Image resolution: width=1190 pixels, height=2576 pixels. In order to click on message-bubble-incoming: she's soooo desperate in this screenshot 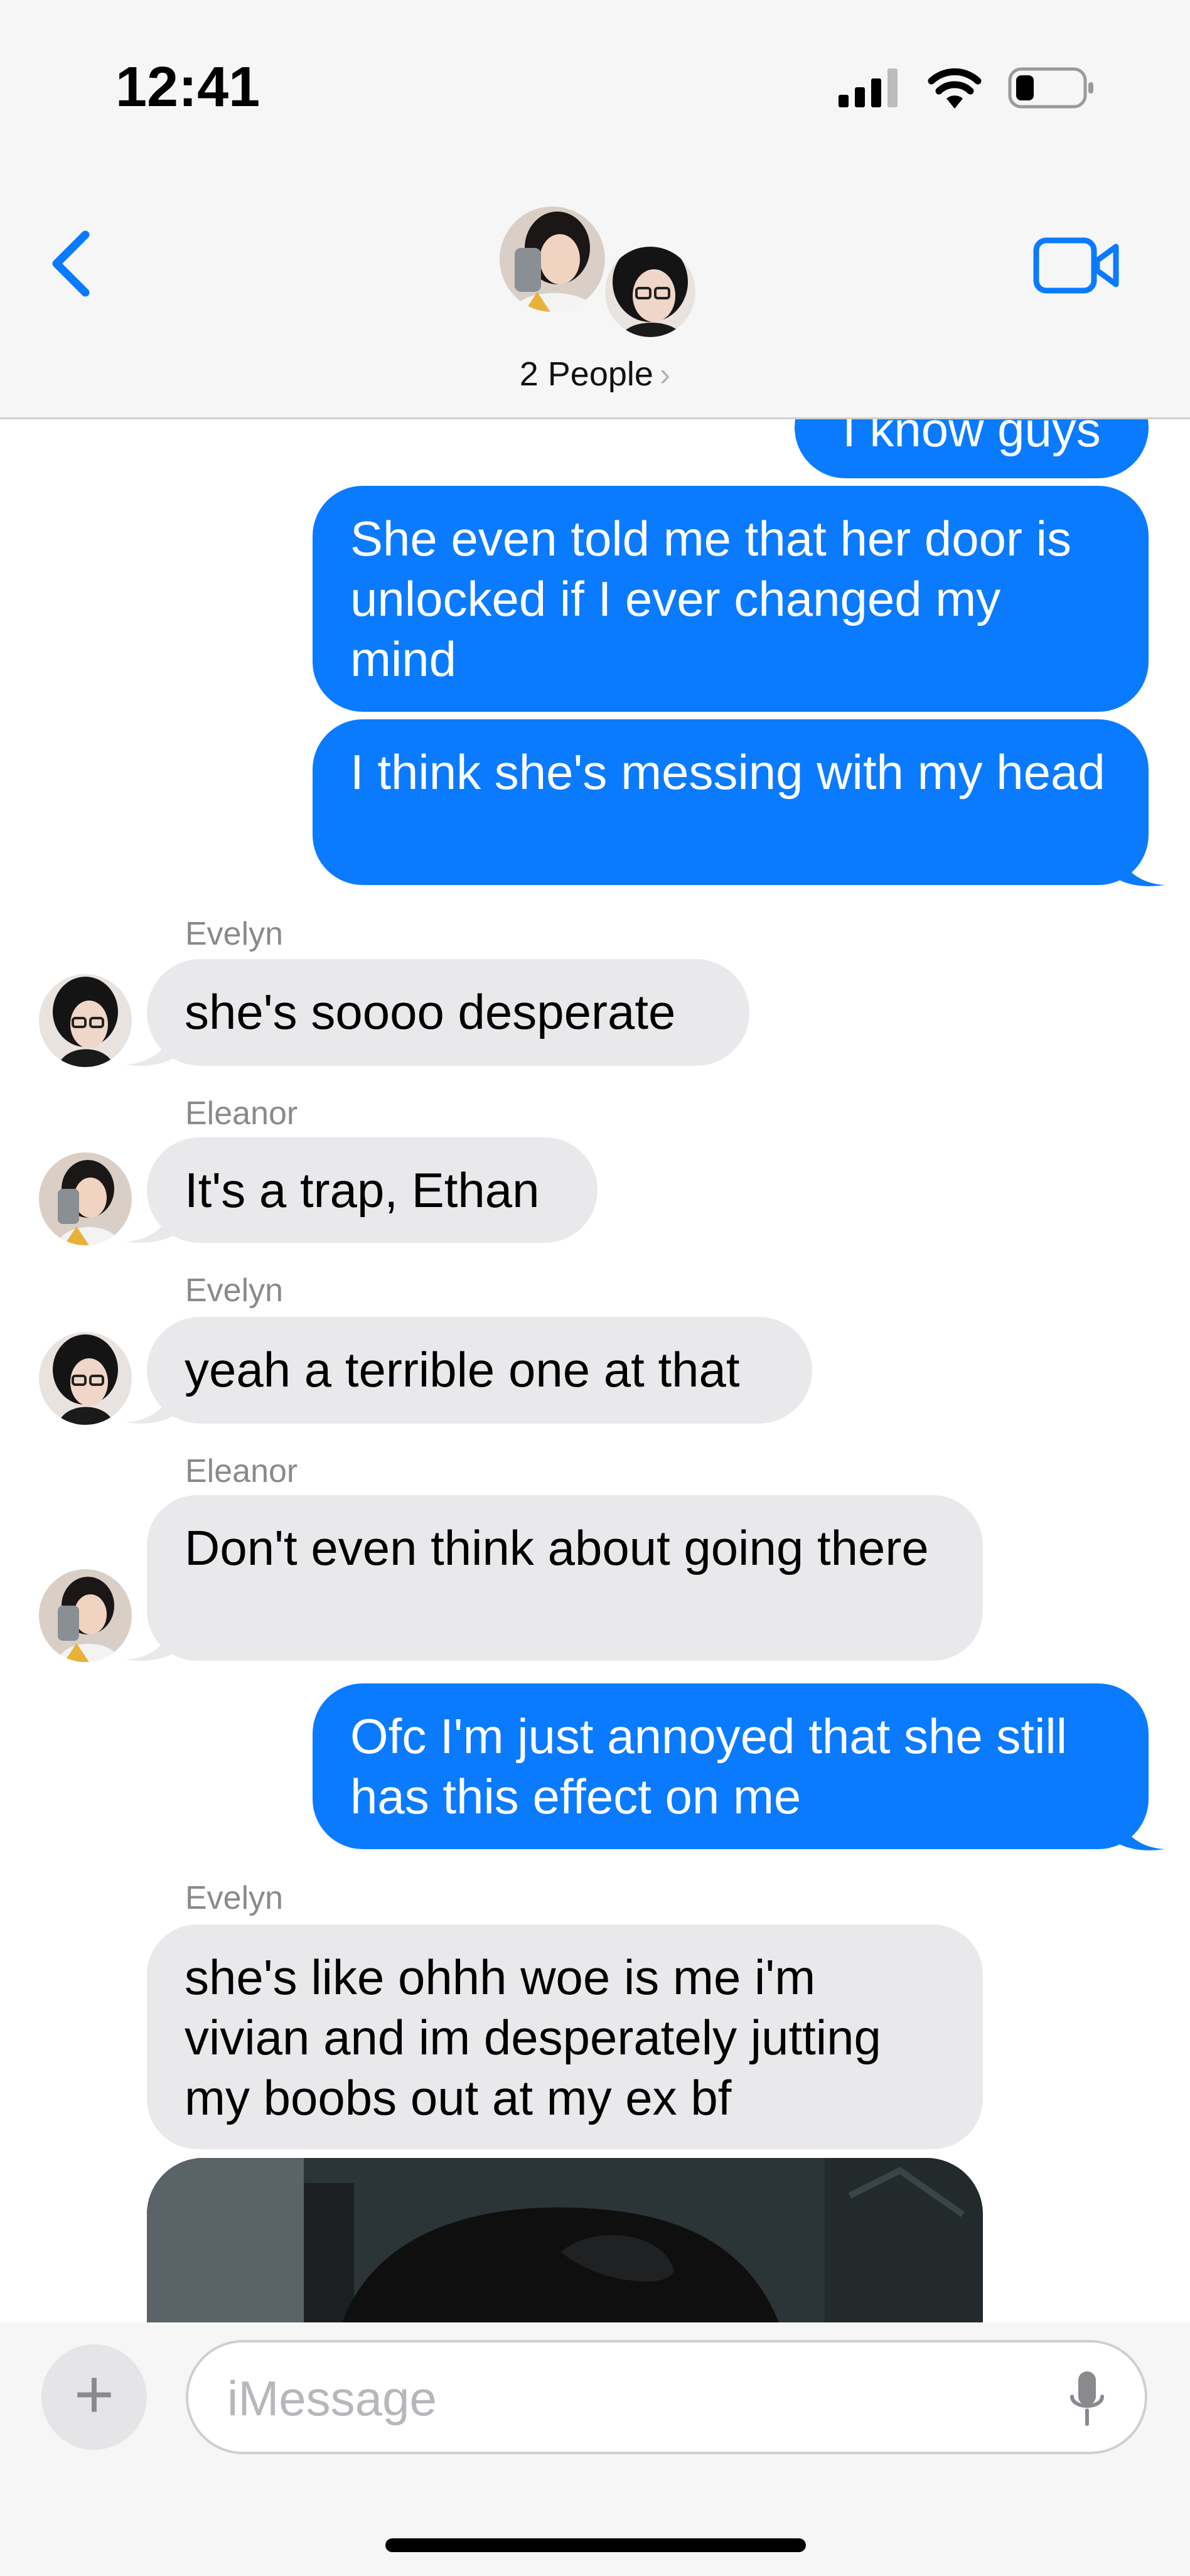, I will do `click(448, 1012)`.